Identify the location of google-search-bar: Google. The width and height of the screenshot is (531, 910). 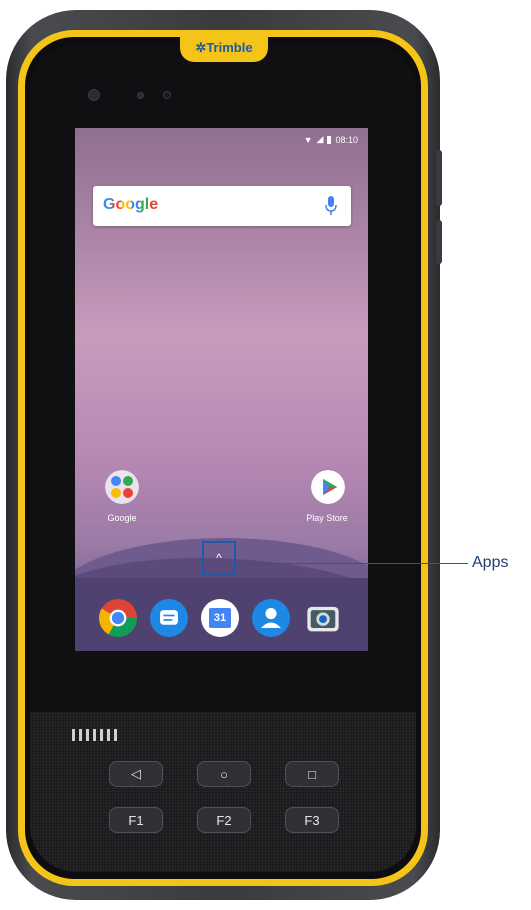
(222, 206).